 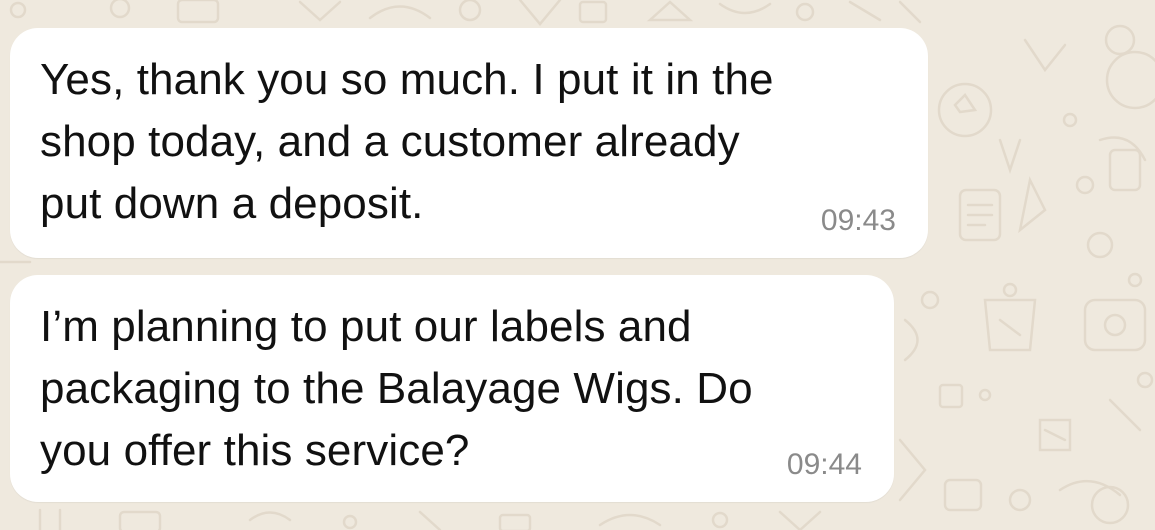 What do you see at coordinates (858, 220) in the screenshot?
I see `message-timestamp: 09:43` at bounding box center [858, 220].